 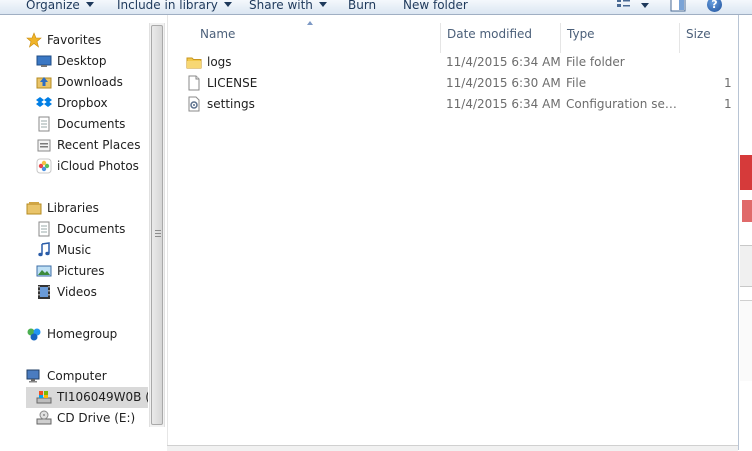 I want to click on nav-item-music: Music, so click(x=63, y=250).